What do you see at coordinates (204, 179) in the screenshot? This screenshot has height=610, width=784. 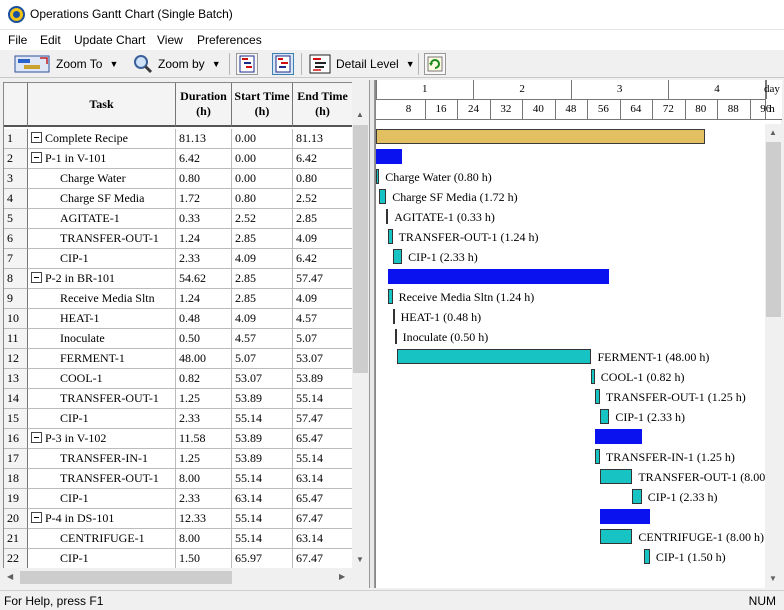 I see `dur-cell: 0.80` at bounding box center [204, 179].